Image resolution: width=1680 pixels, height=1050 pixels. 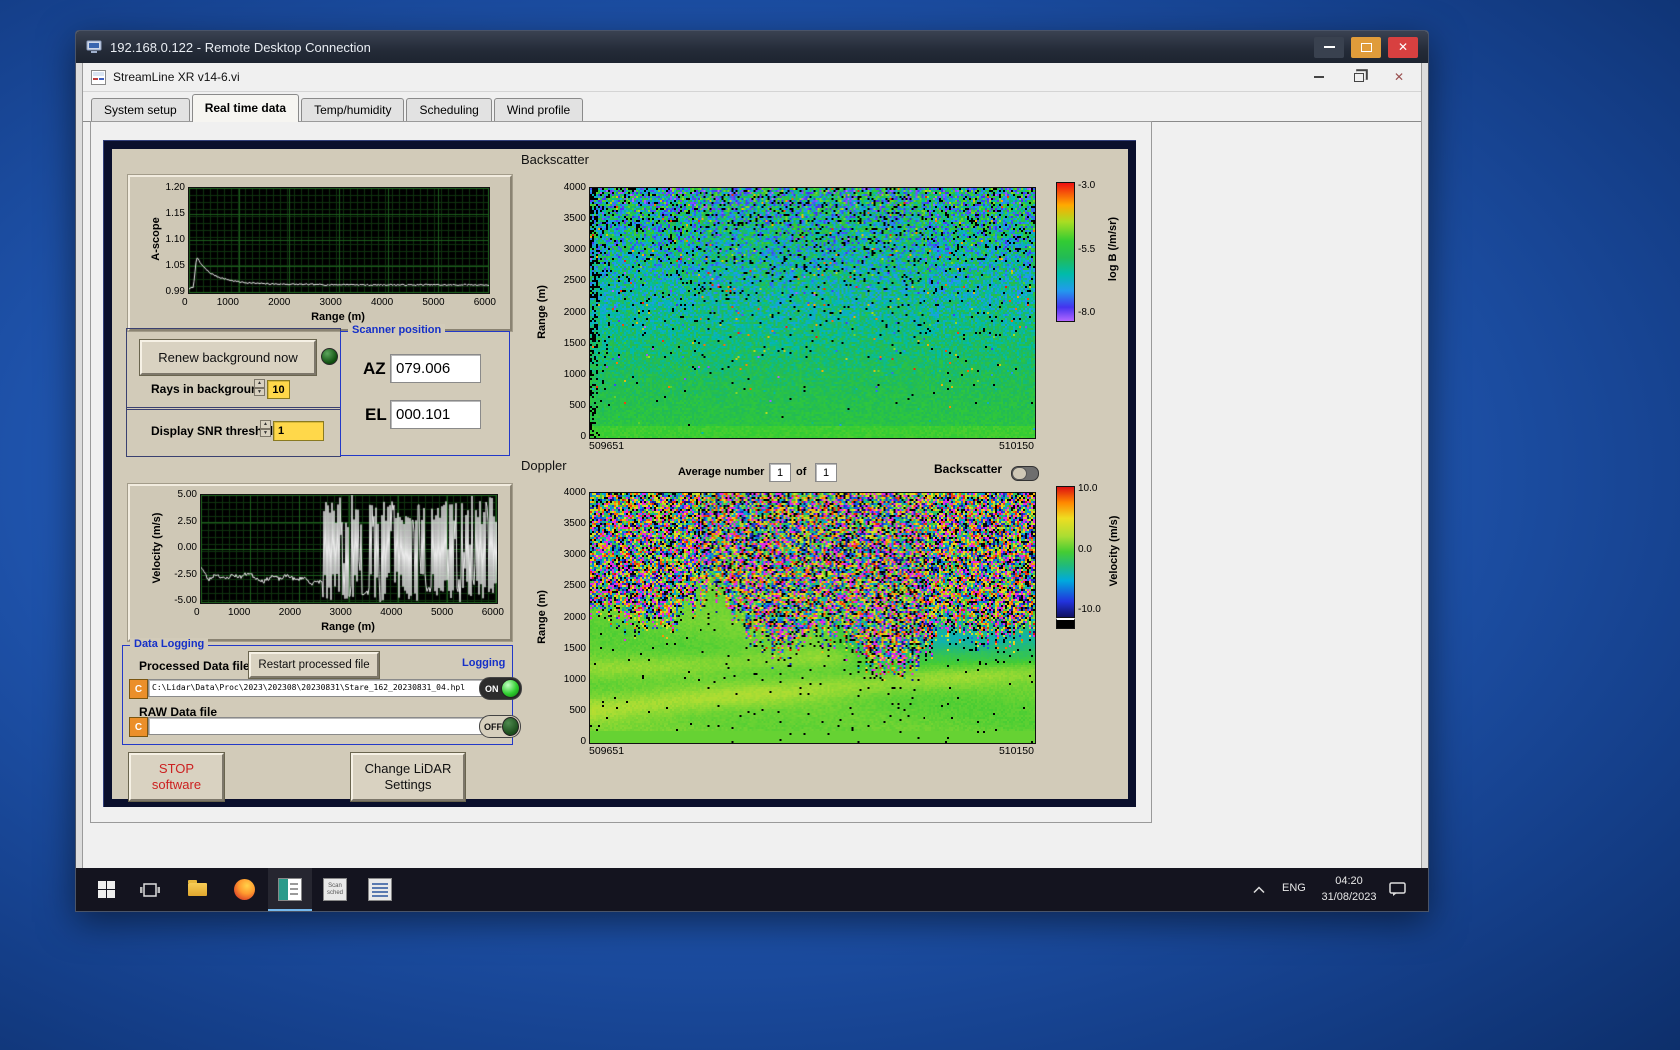 I want to click on rays-spinner, so click(x=259, y=387).